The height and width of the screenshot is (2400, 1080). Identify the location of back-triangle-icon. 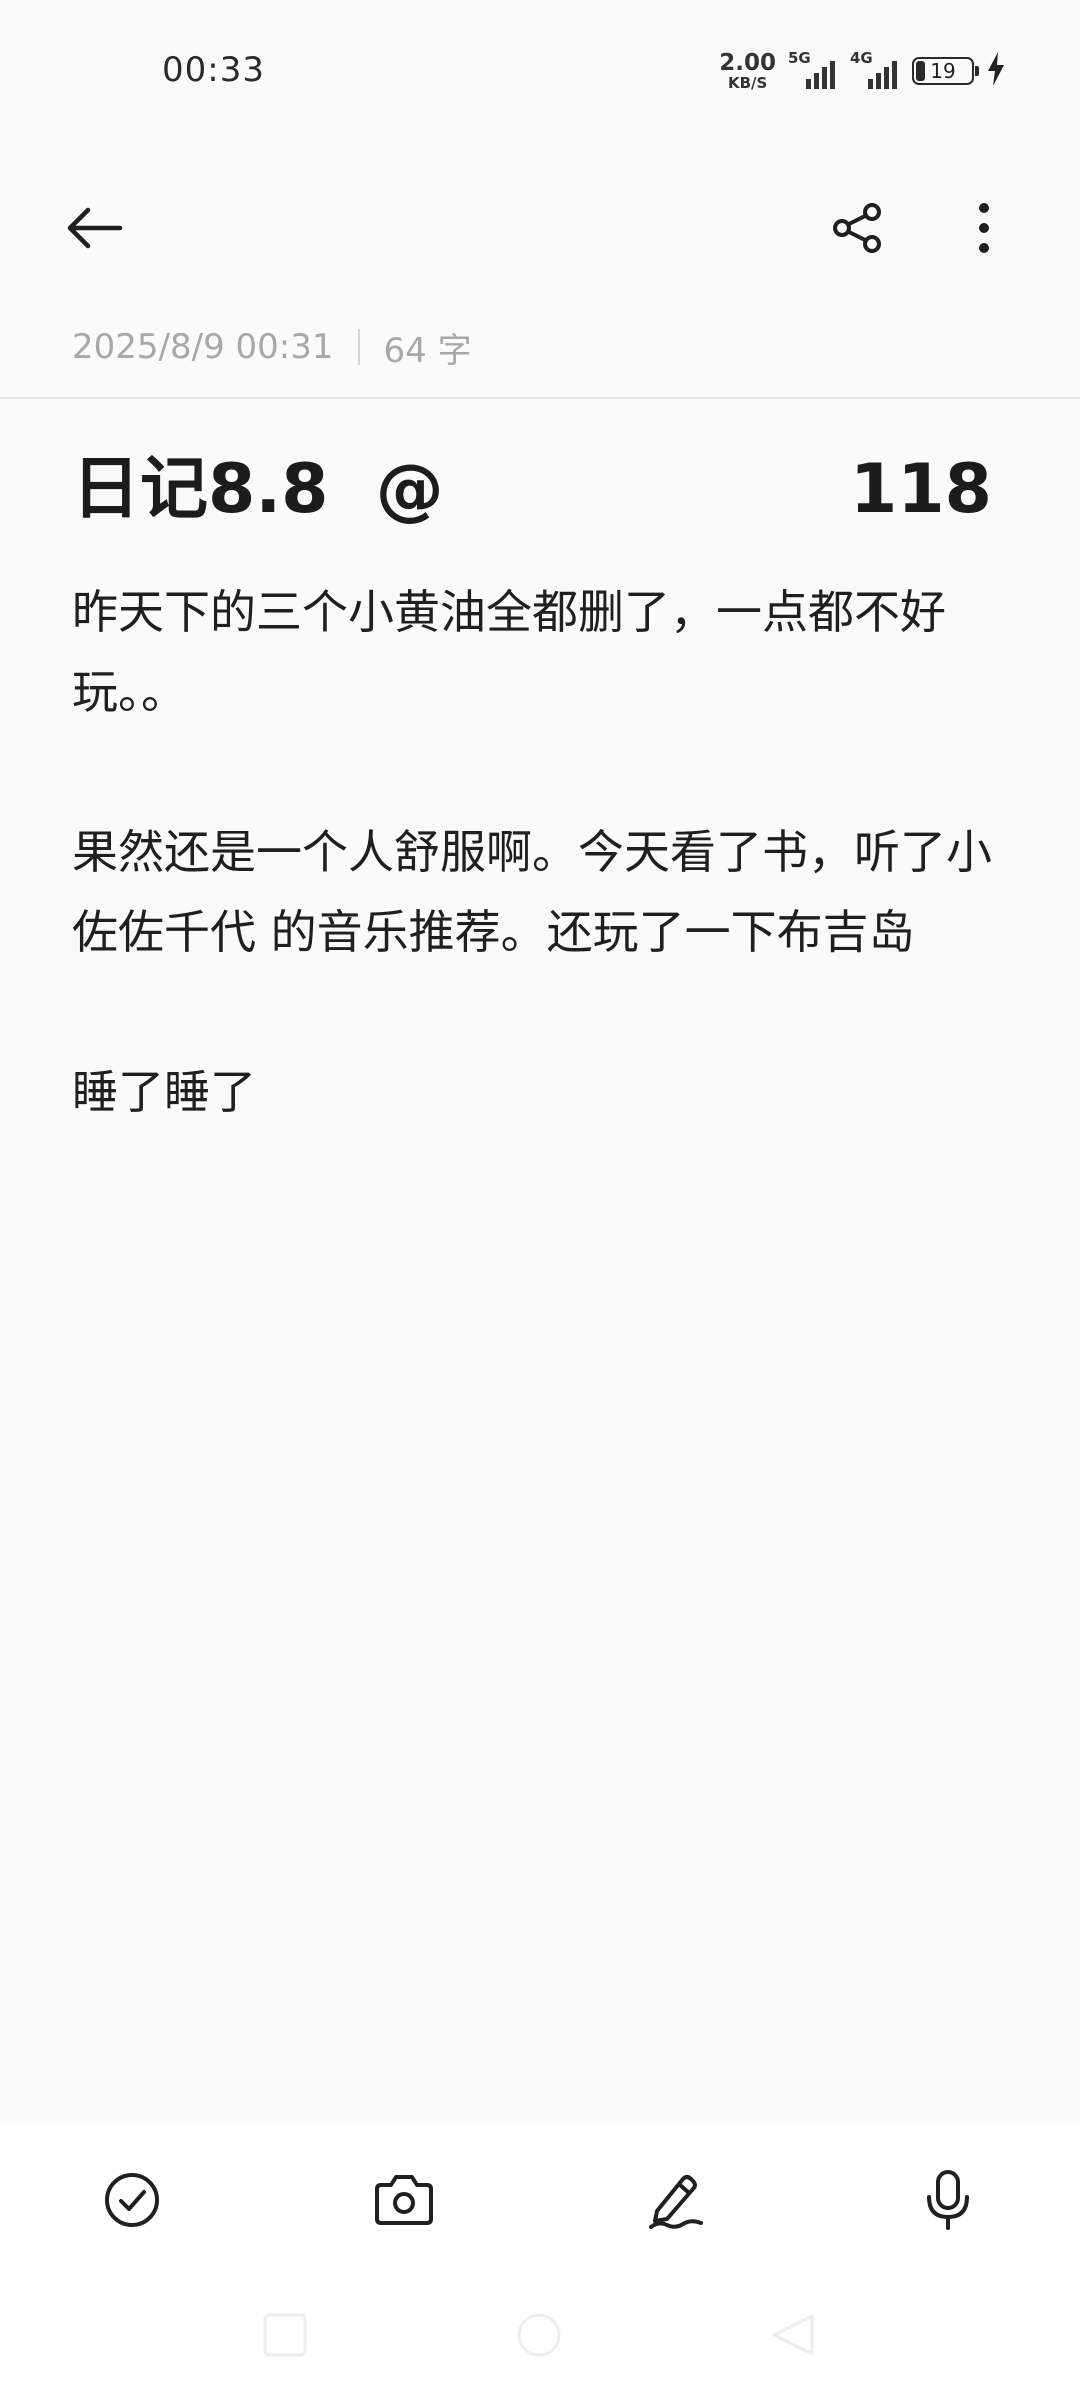
(793, 2337).